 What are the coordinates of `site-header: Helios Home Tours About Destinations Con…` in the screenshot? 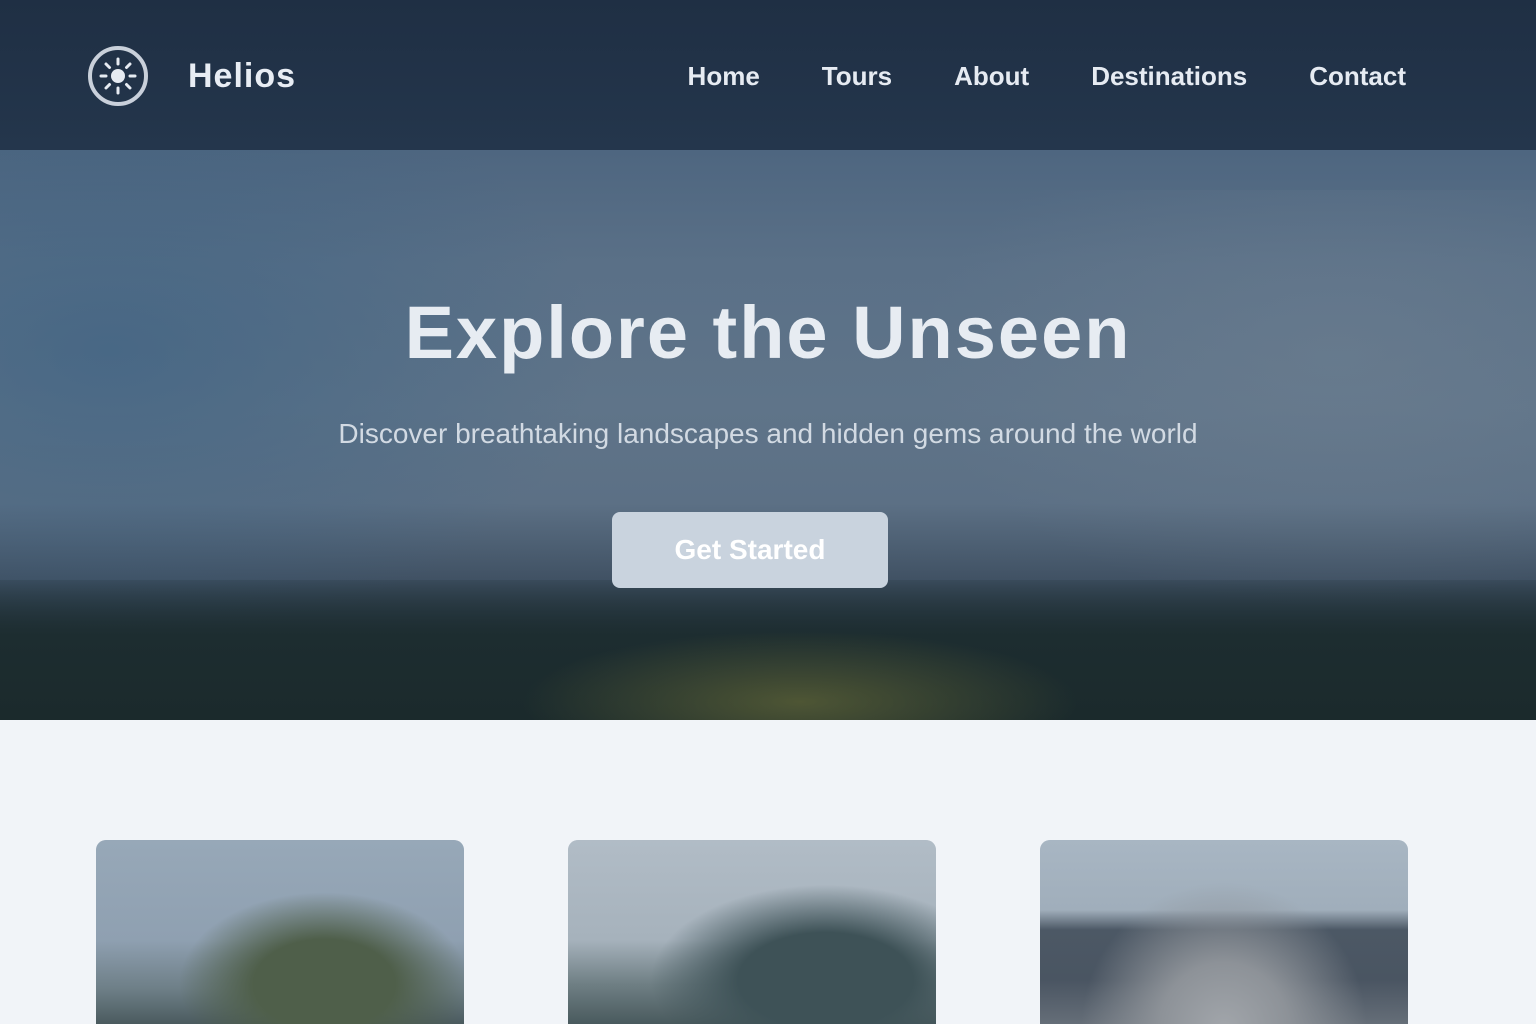 It's located at (768, 75).